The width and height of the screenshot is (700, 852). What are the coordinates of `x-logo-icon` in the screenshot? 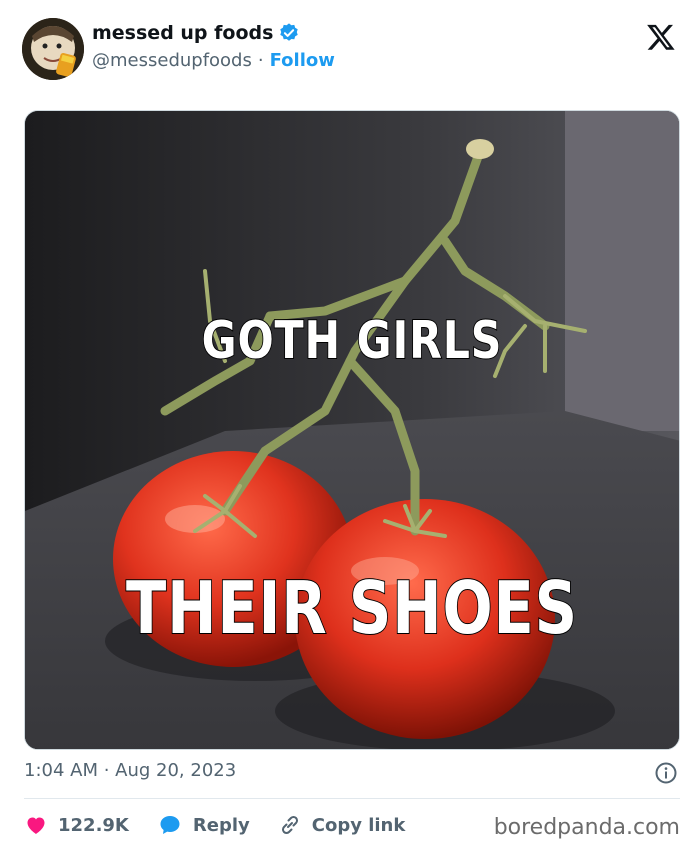 It's located at (661, 37).